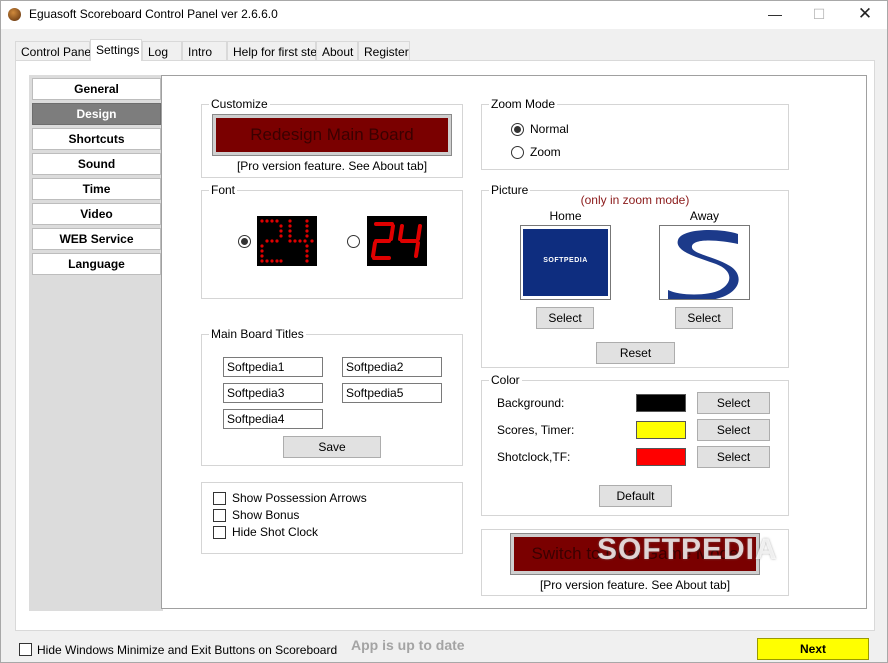 The height and width of the screenshot is (663, 888). Describe the element at coordinates (635, 200) in the screenshot. I see `picture-zoom-note: (only in zoom mode)` at that location.